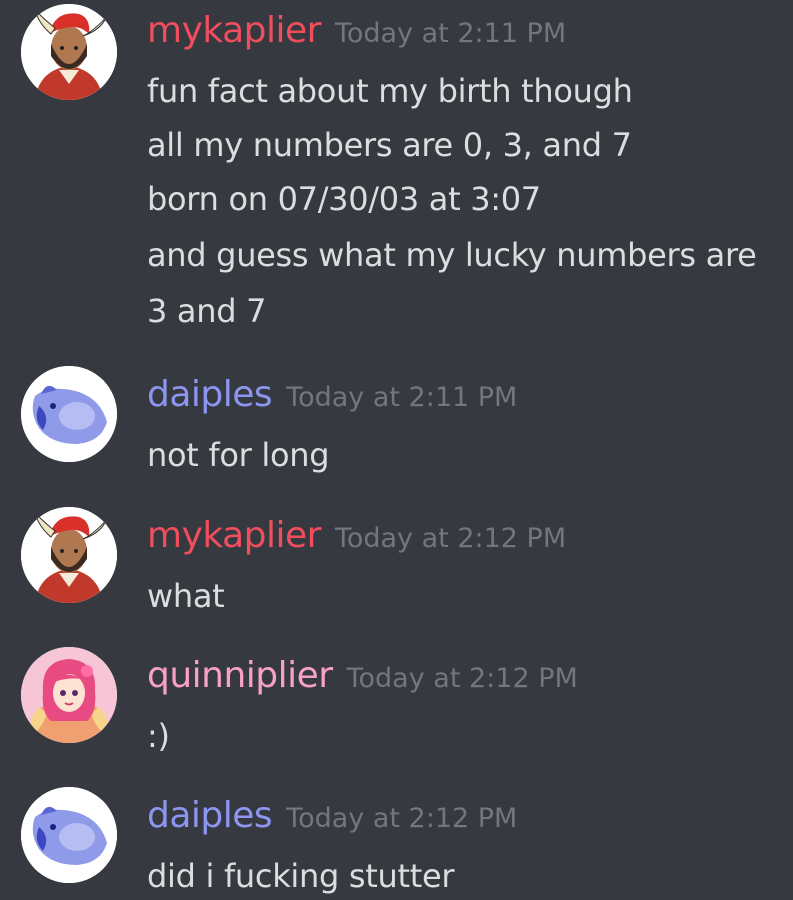 The width and height of the screenshot is (793, 900). What do you see at coordinates (344, 199) in the screenshot?
I see `message-text: born on 07/30/03 at 3:07` at bounding box center [344, 199].